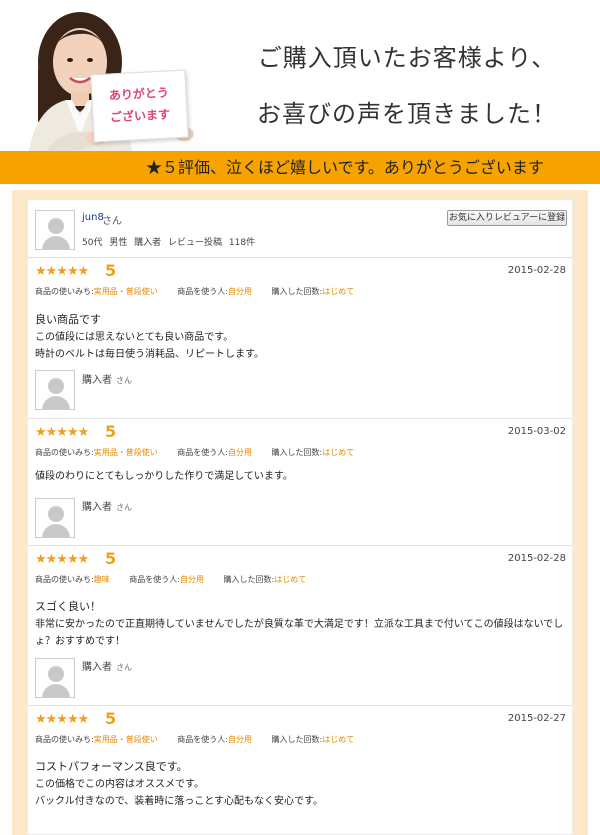 The height and width of the screenshot is (835, 600). What do you see at coordinates (407, 58) in the screenshot?
I see `headline-line-1: ご購入頂いたお客様より、` at bounding box center [407, 58].